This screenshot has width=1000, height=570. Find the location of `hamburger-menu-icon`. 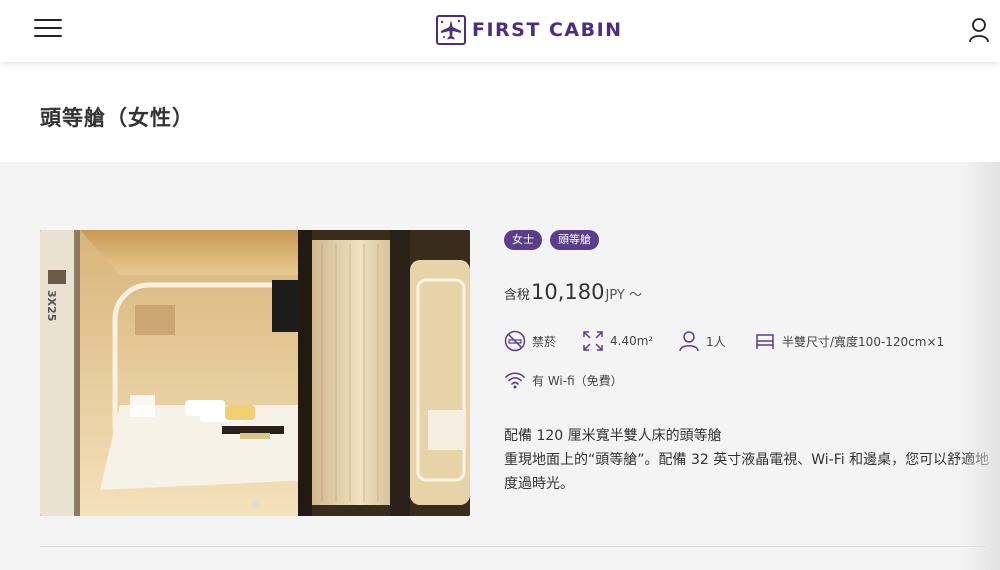

hamburger-menu-icon is located at coordinates (48, 30).